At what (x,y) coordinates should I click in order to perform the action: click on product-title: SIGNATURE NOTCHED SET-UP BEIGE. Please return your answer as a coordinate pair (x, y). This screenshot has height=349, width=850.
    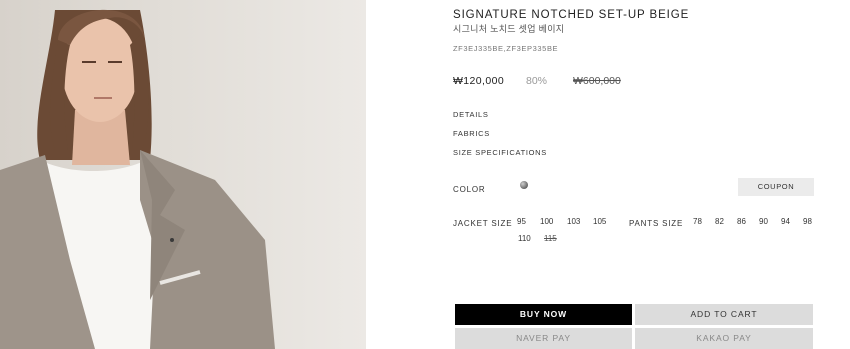
    Looking at the image, I should click on (571, 15).